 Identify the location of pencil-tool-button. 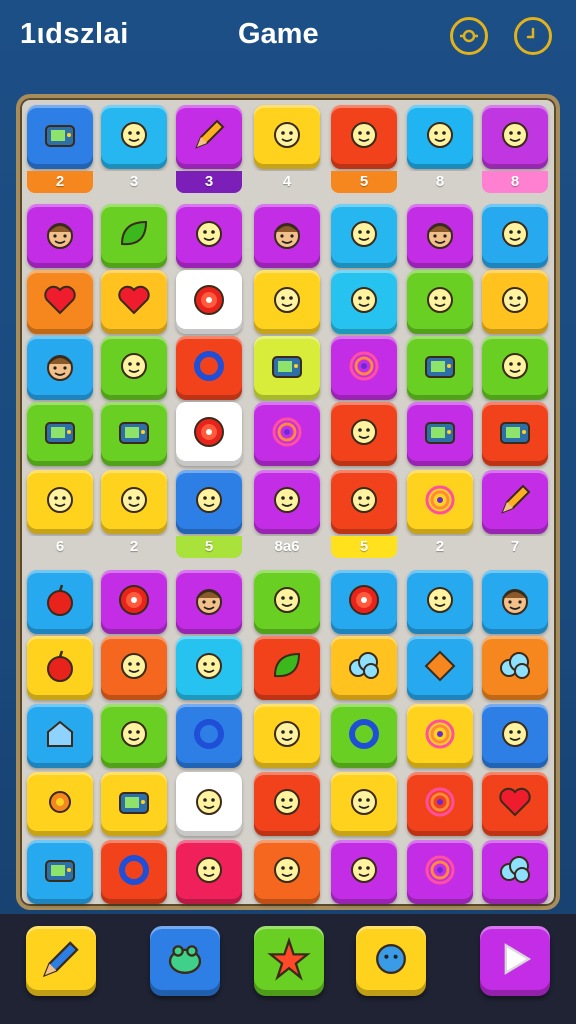
(61, 961).